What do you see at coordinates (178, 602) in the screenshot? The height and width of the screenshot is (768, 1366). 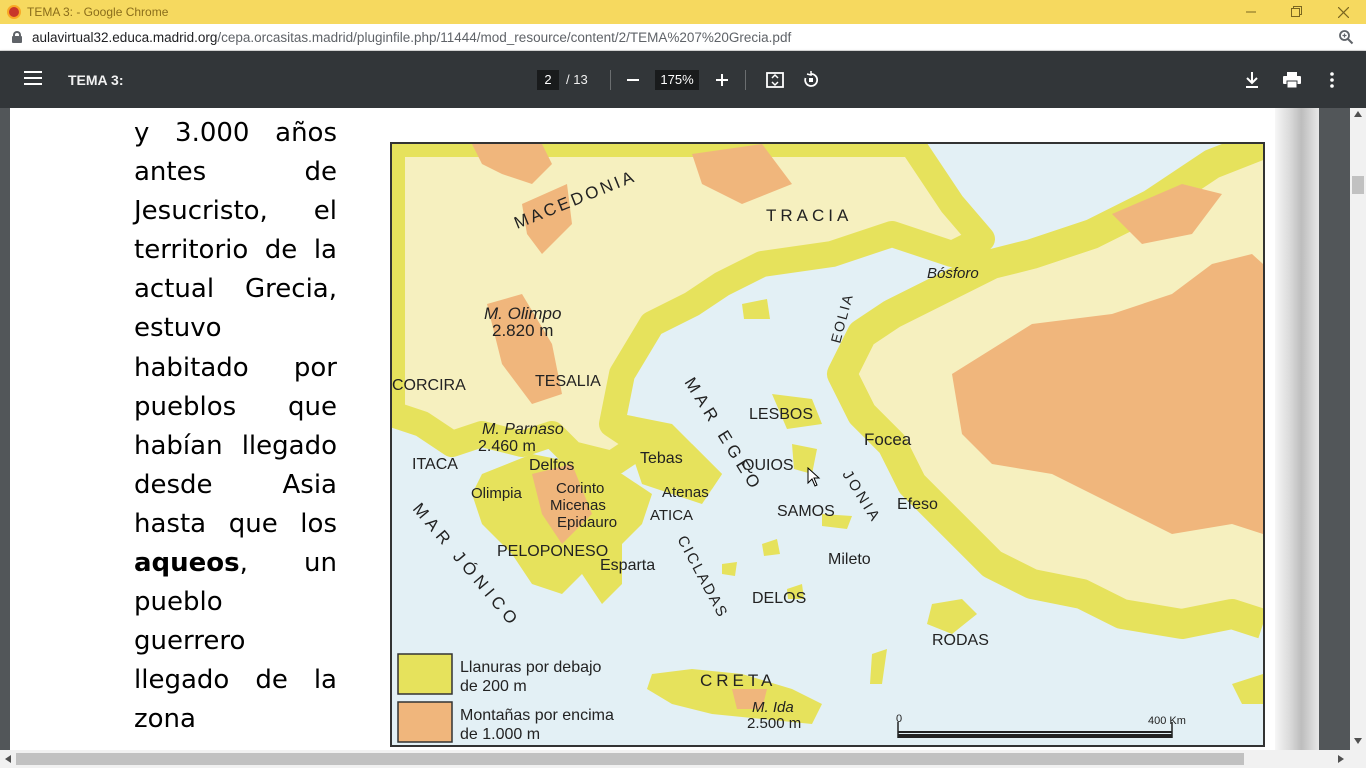 I see `text-line: pueblo` at bounding box center [178, 602].